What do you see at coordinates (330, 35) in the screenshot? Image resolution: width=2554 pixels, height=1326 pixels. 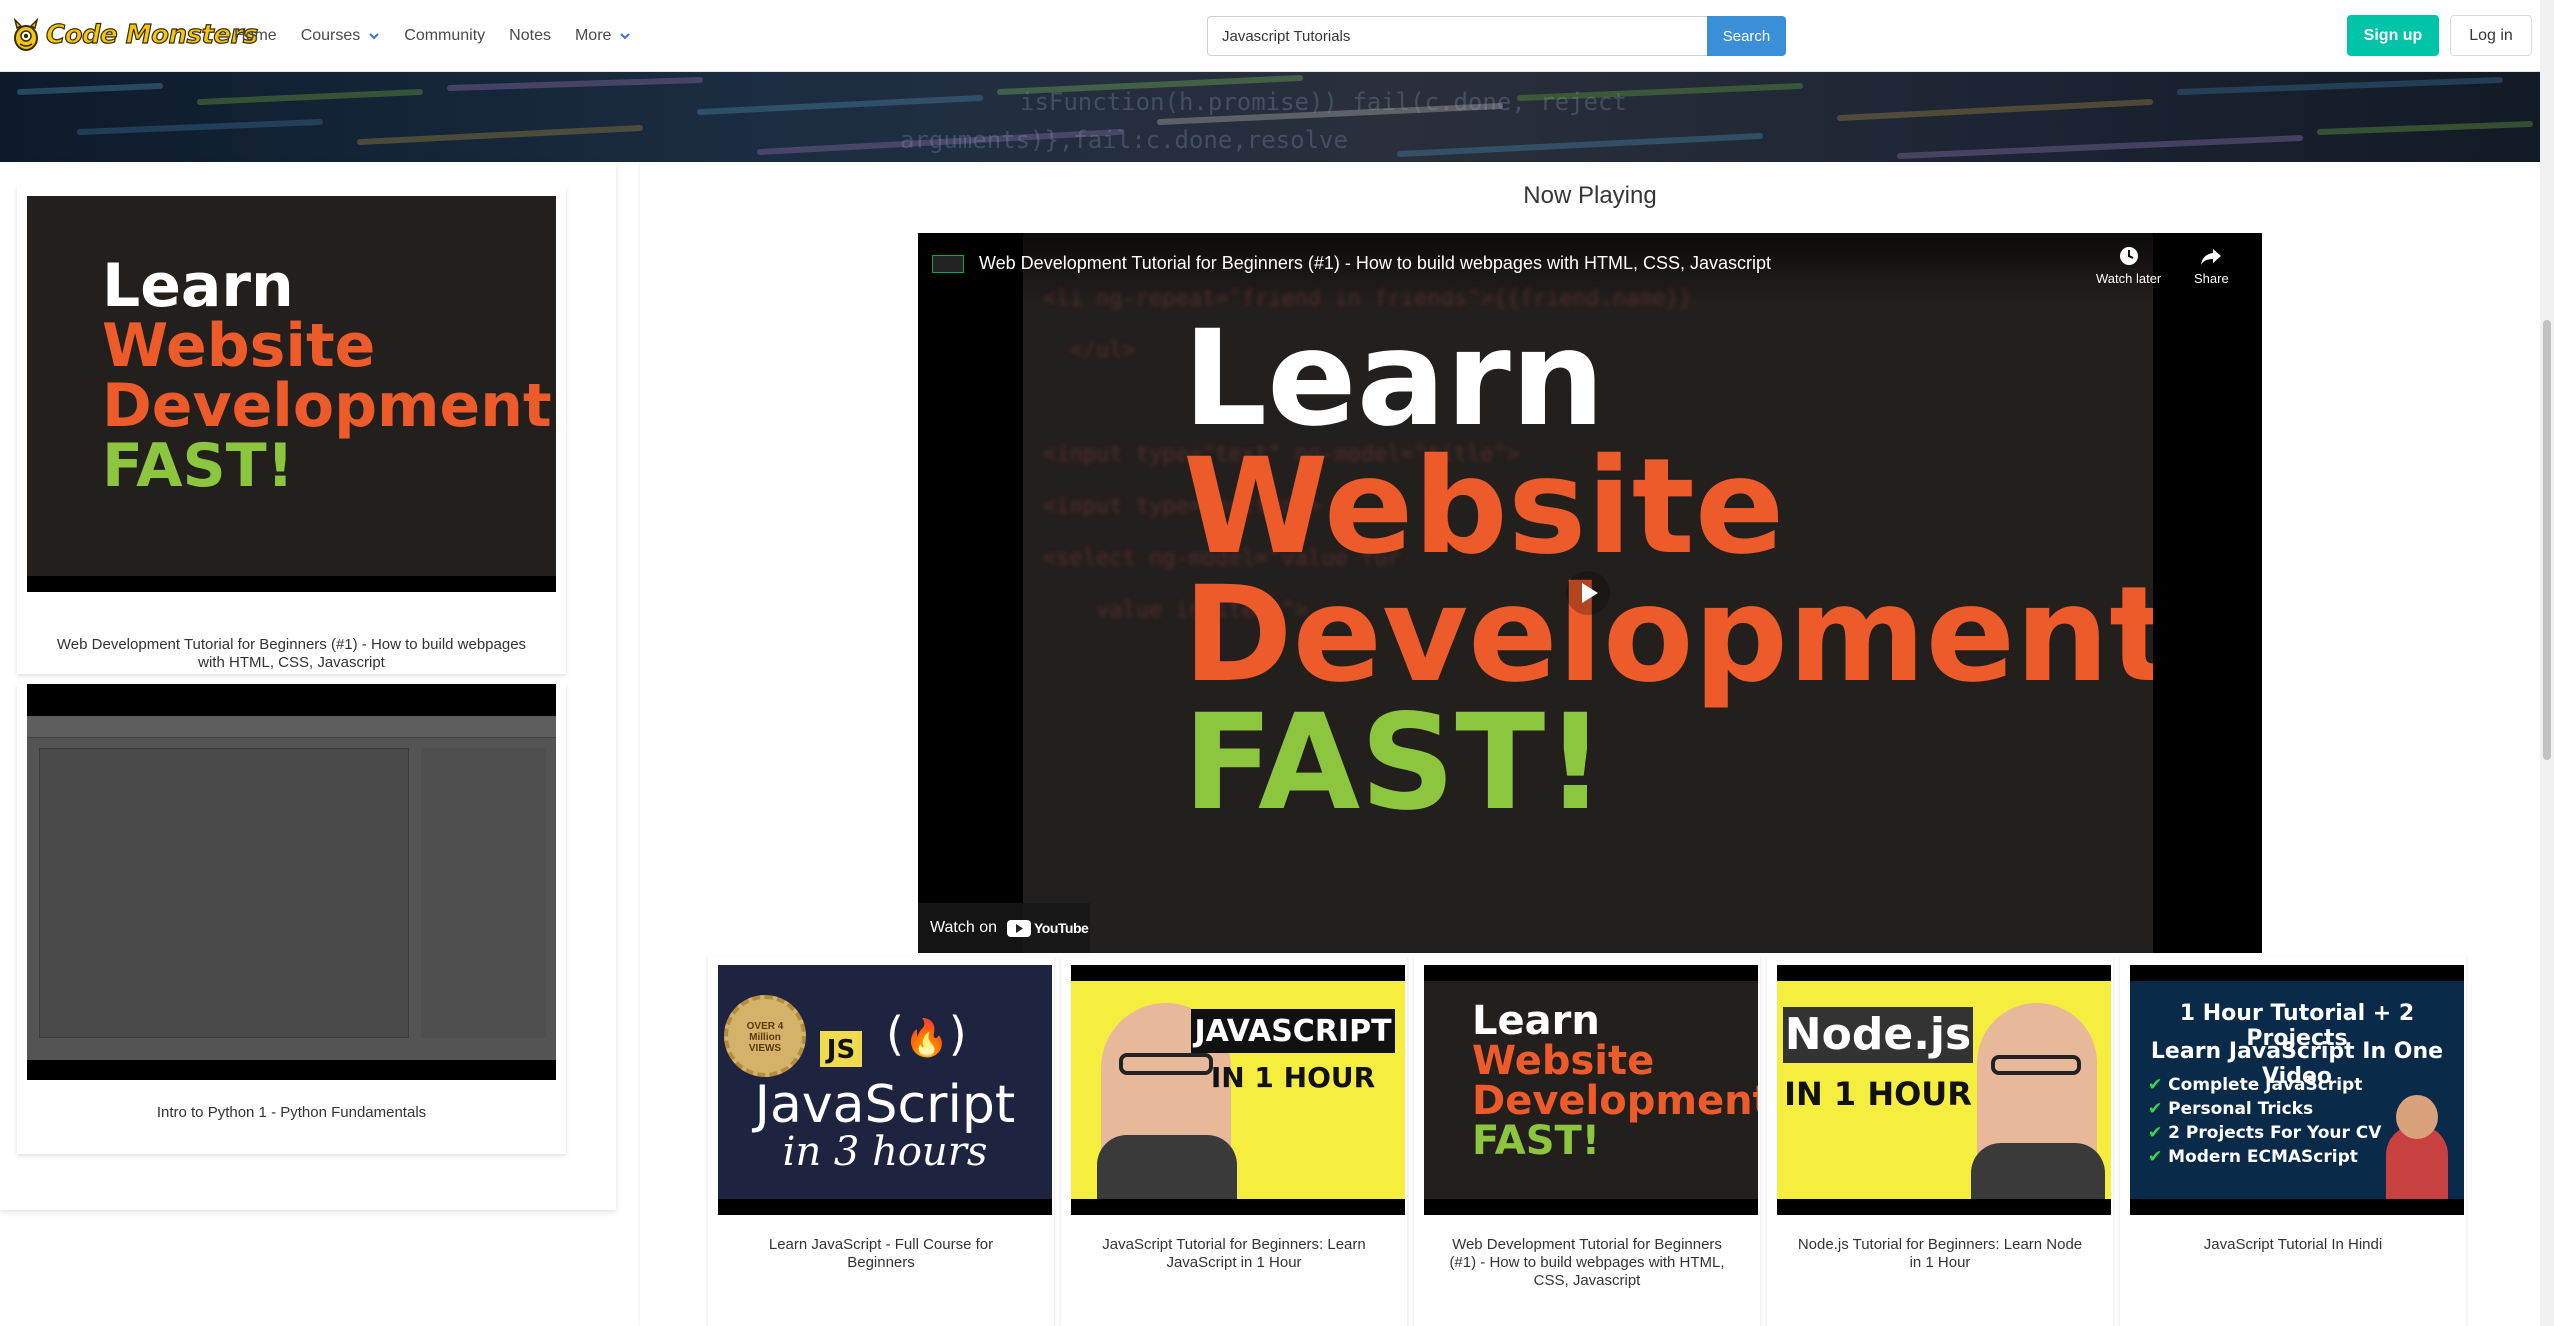 I see `nav-item-label: Courses` at bounding box center [330, 35].